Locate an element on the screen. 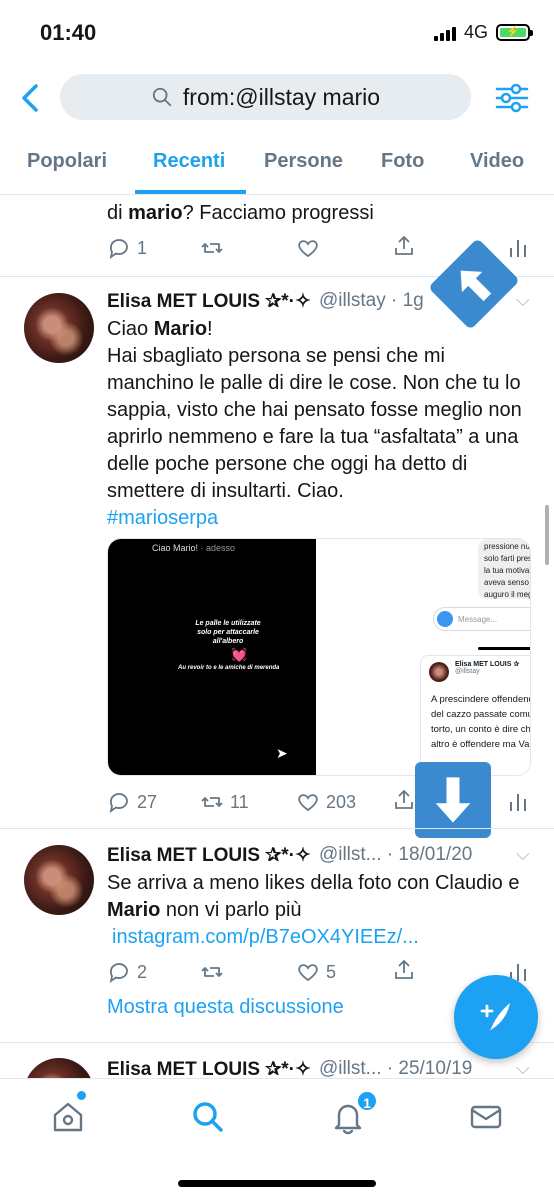 This screenshot has width=554, height=1200. tab-popolari: Popolari is located at coordinates (67, 161).